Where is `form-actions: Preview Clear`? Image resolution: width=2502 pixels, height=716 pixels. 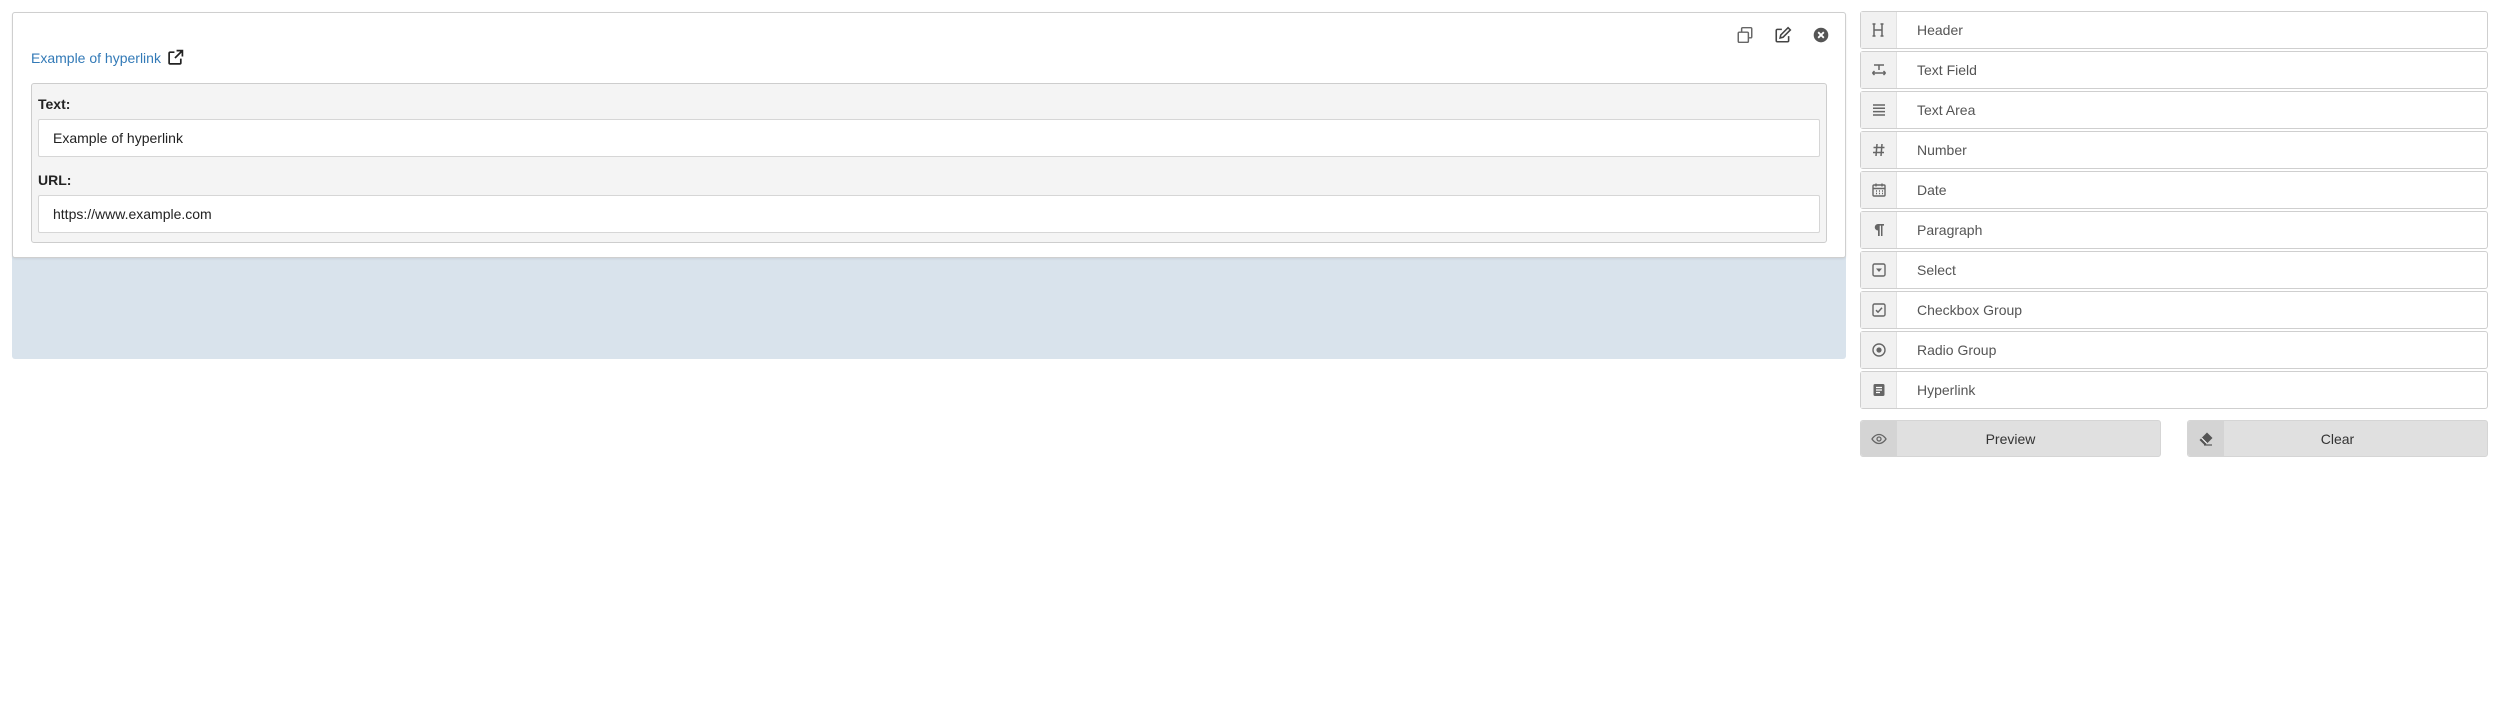
form-actions: Preview Clear is located at coordinates (2174, 438).